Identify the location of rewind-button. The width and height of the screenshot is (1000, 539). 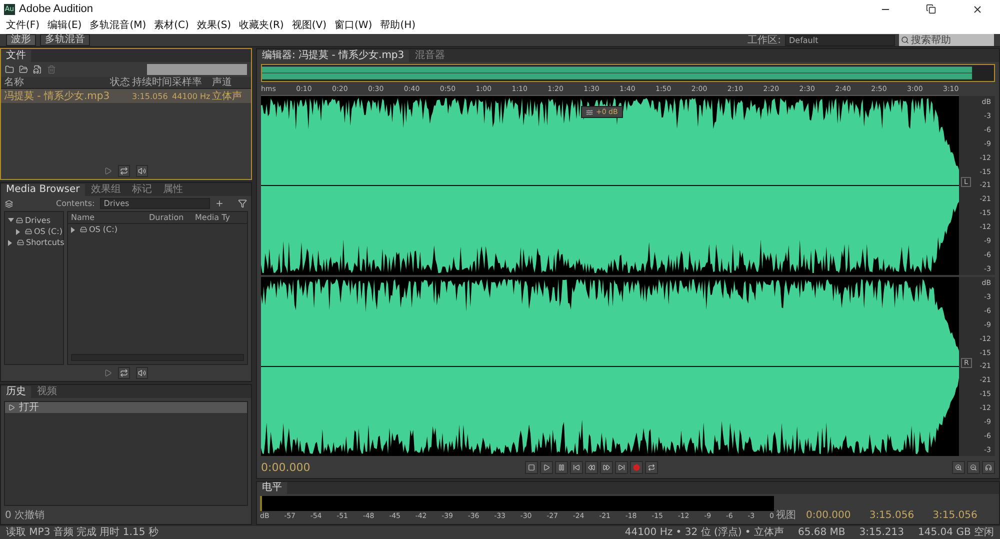
(591, 467).